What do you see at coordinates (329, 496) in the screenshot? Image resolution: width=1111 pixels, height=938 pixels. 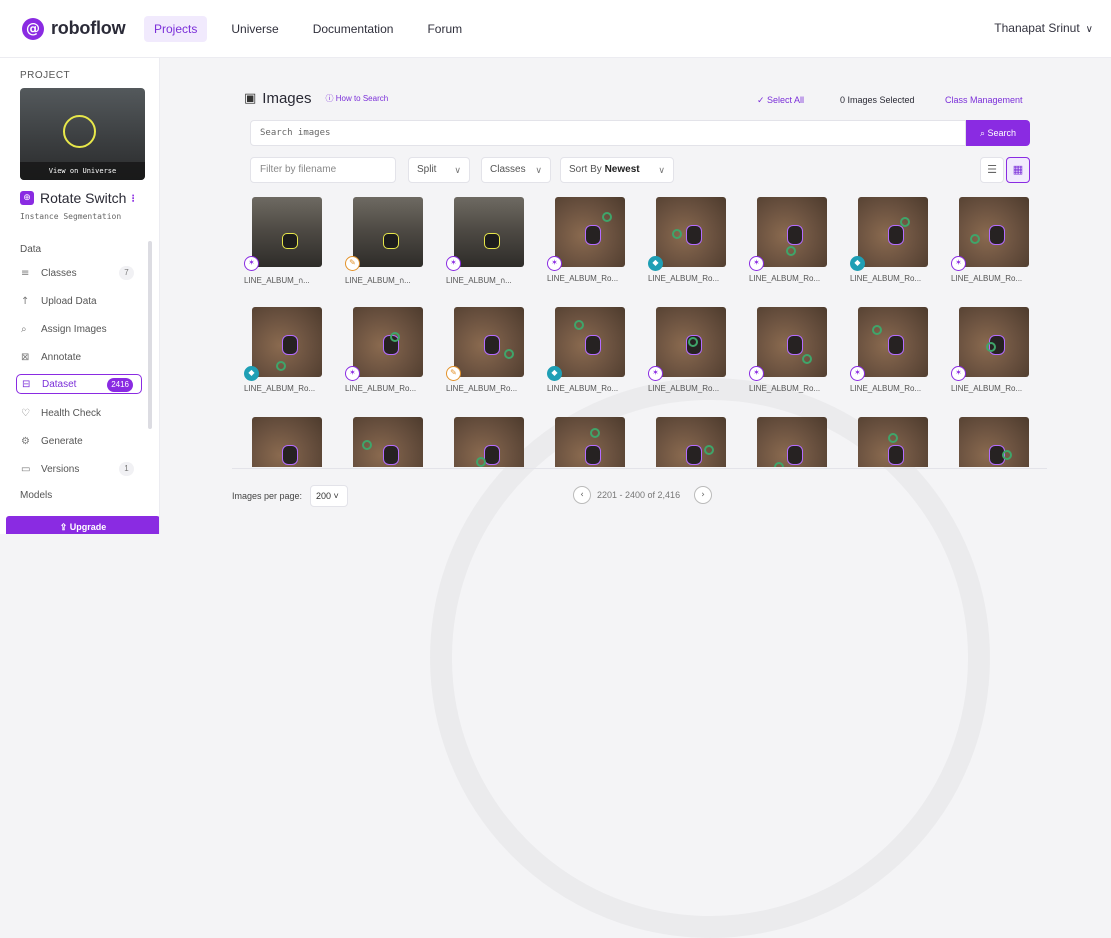 I see `per-page-select: 200 ˅` at bounding box center [329, 496].